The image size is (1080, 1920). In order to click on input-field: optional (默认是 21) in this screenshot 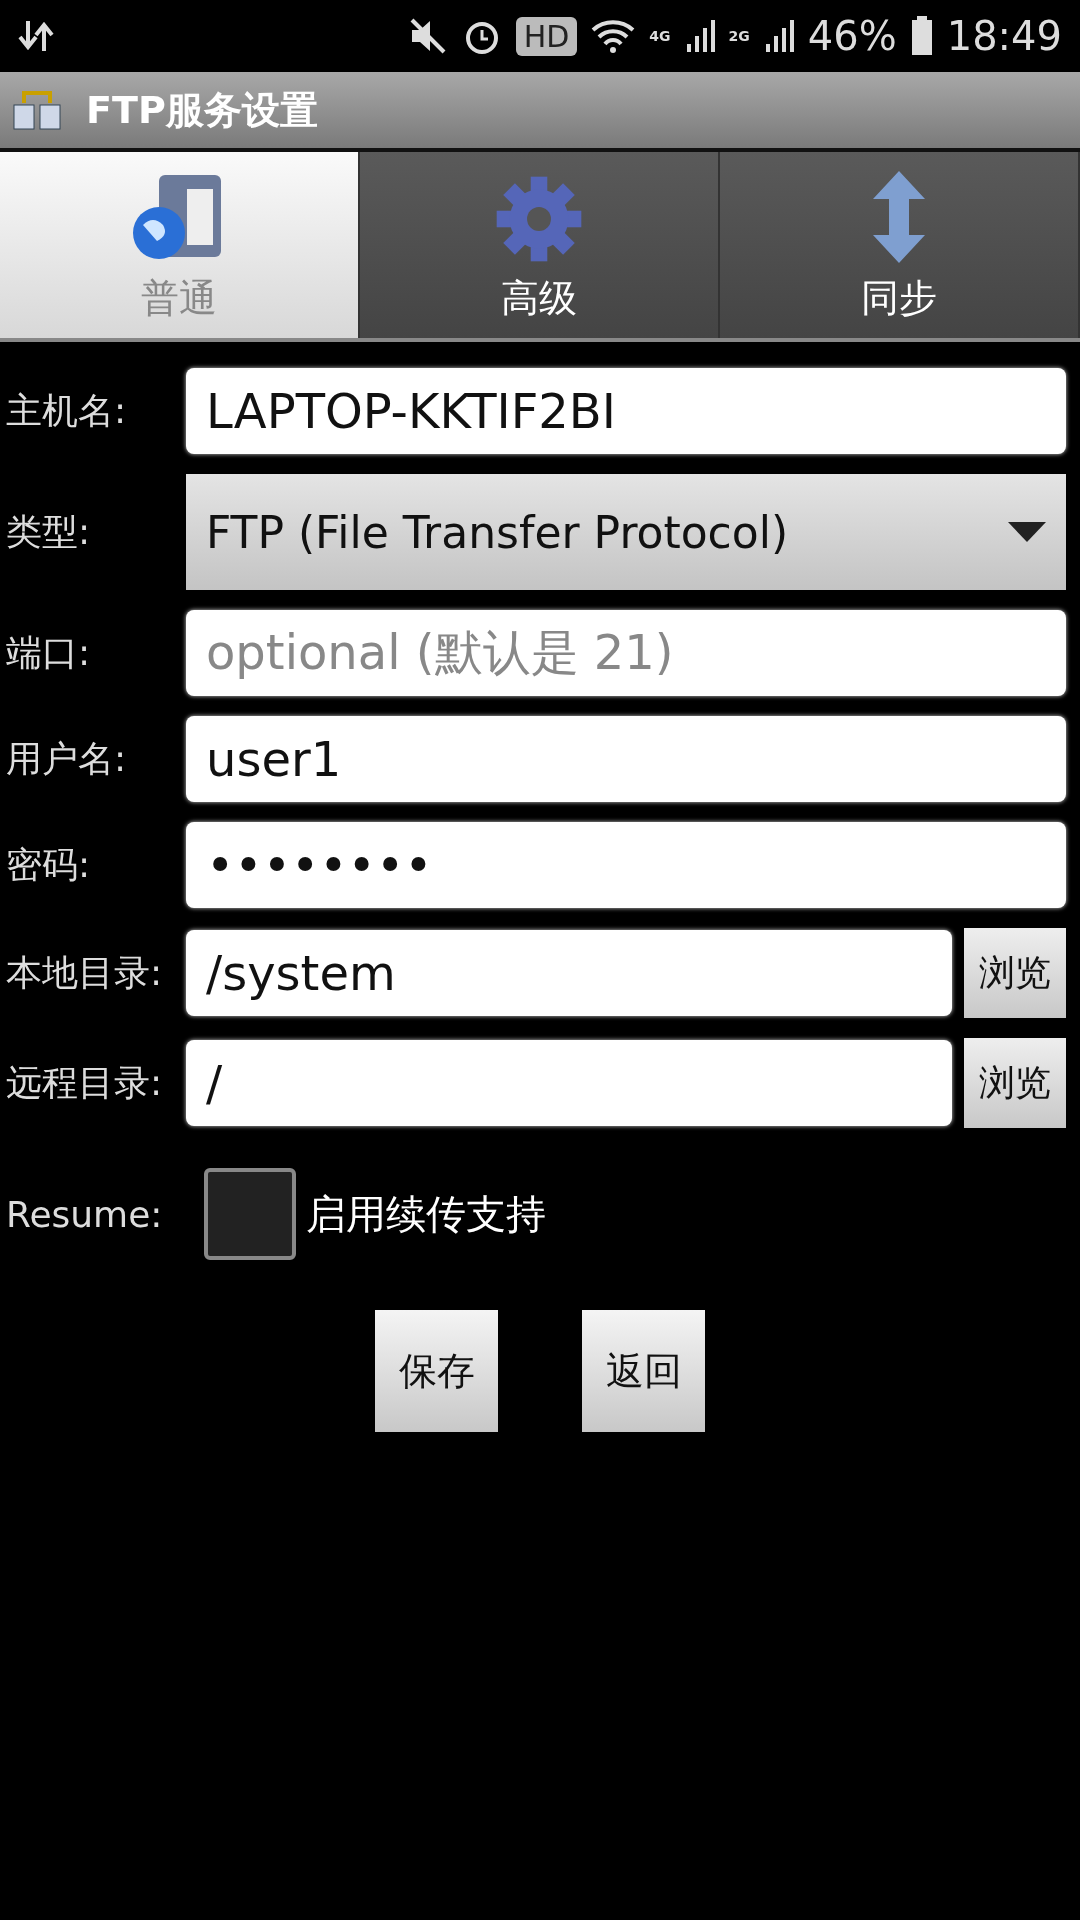, I will do `click(626, 653)`.